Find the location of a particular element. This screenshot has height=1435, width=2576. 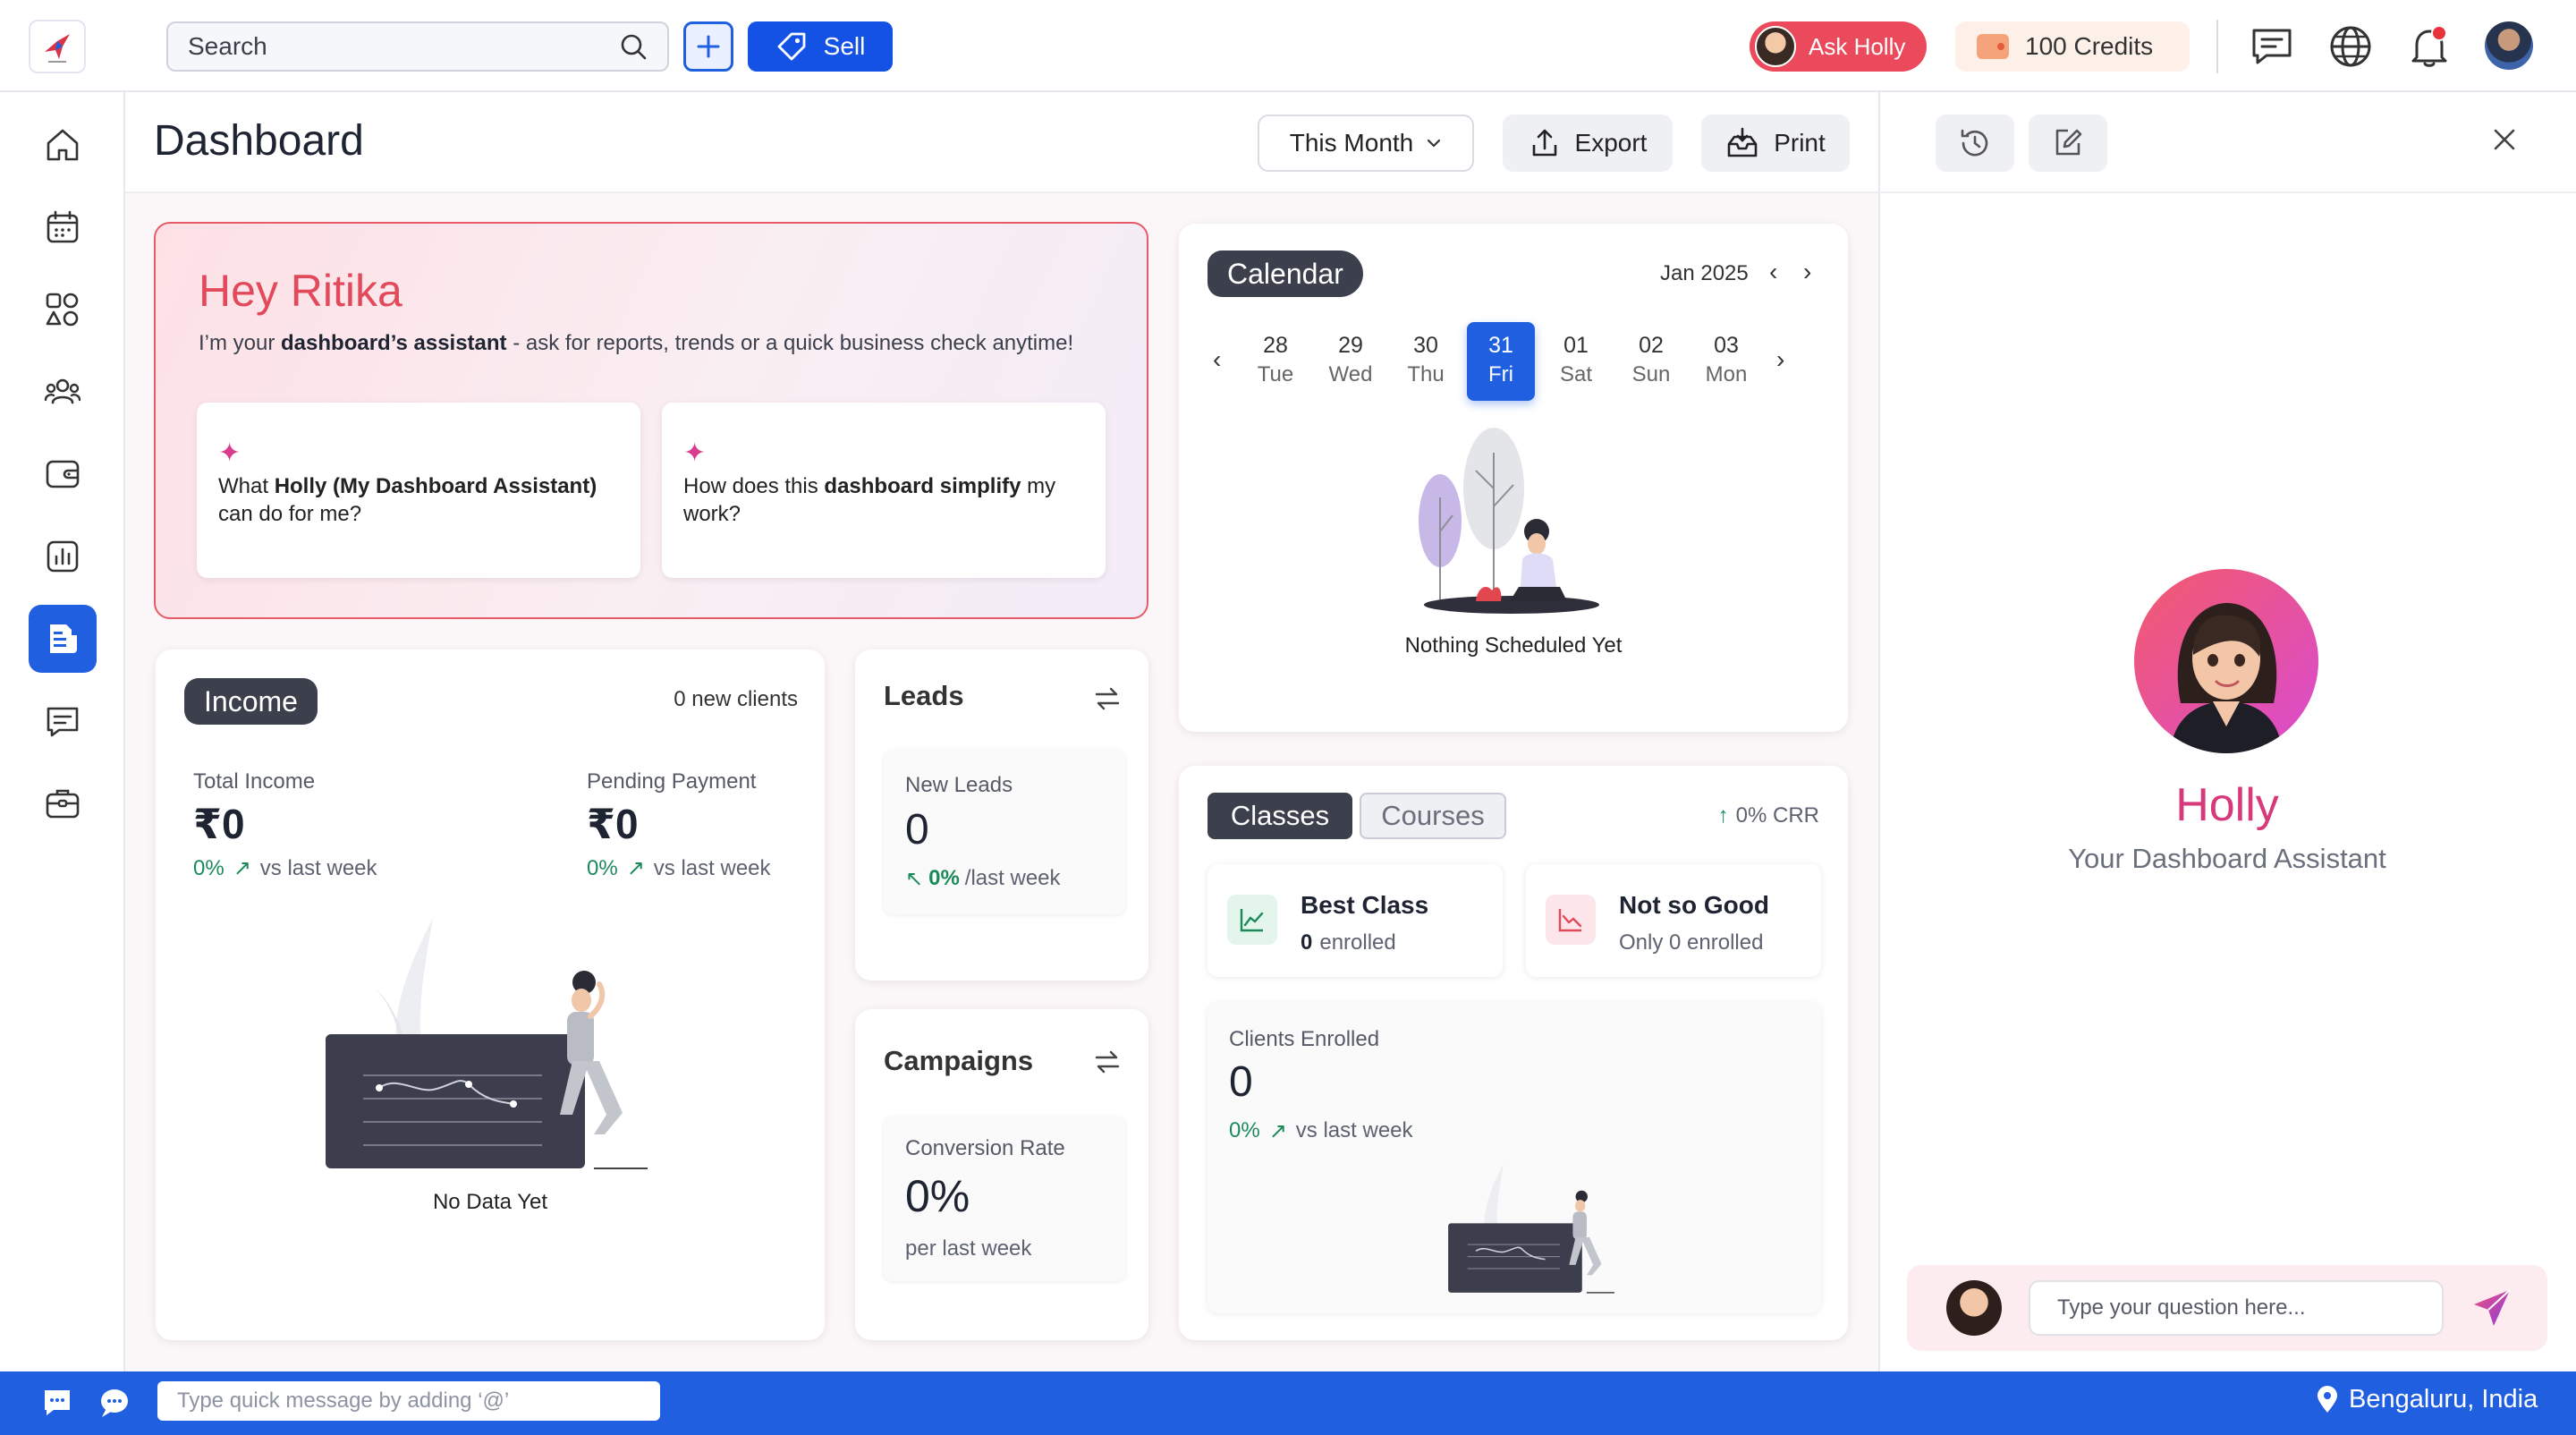

calendar-day-number: 31 is located at coordinates (1500, 345).